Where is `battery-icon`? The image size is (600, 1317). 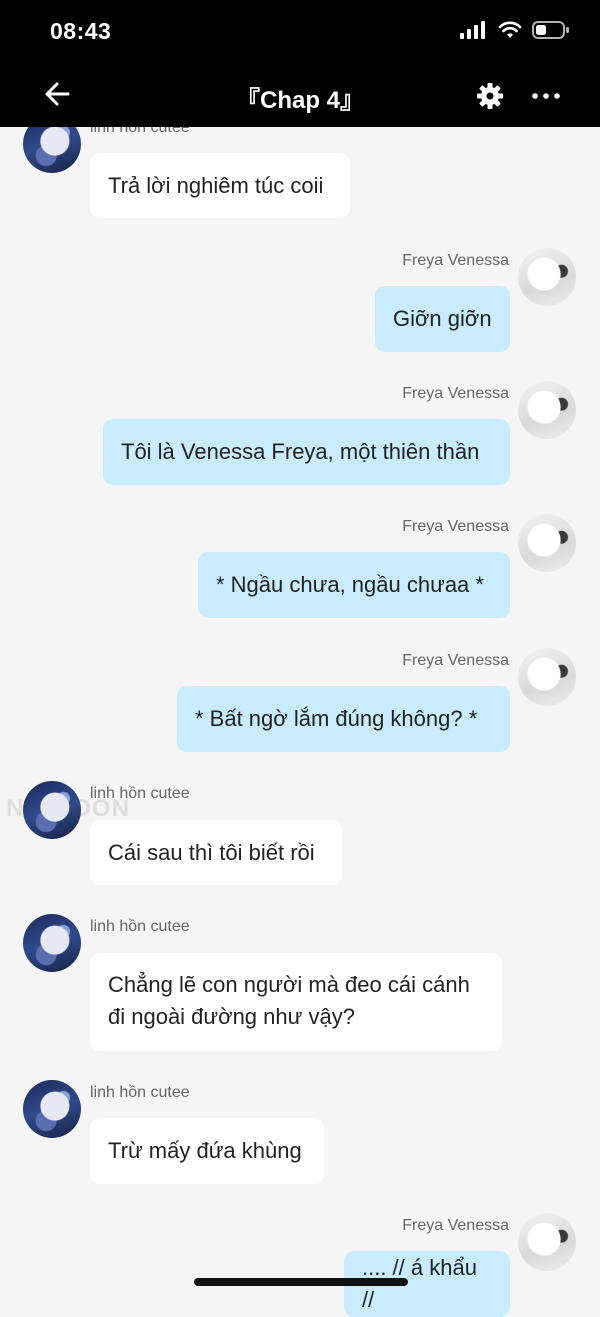 battery-icon is located at coordinates (550, 30).